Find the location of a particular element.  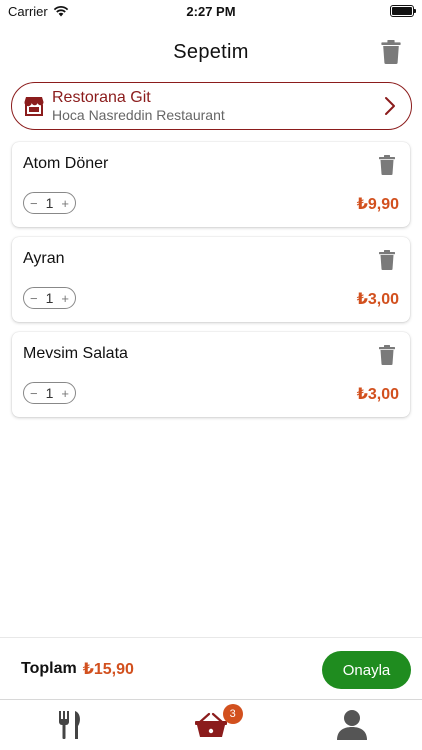

restaurant-text: Restorana Git Hoca Nasreddin Restaurant is located at coordinates (138, 106).